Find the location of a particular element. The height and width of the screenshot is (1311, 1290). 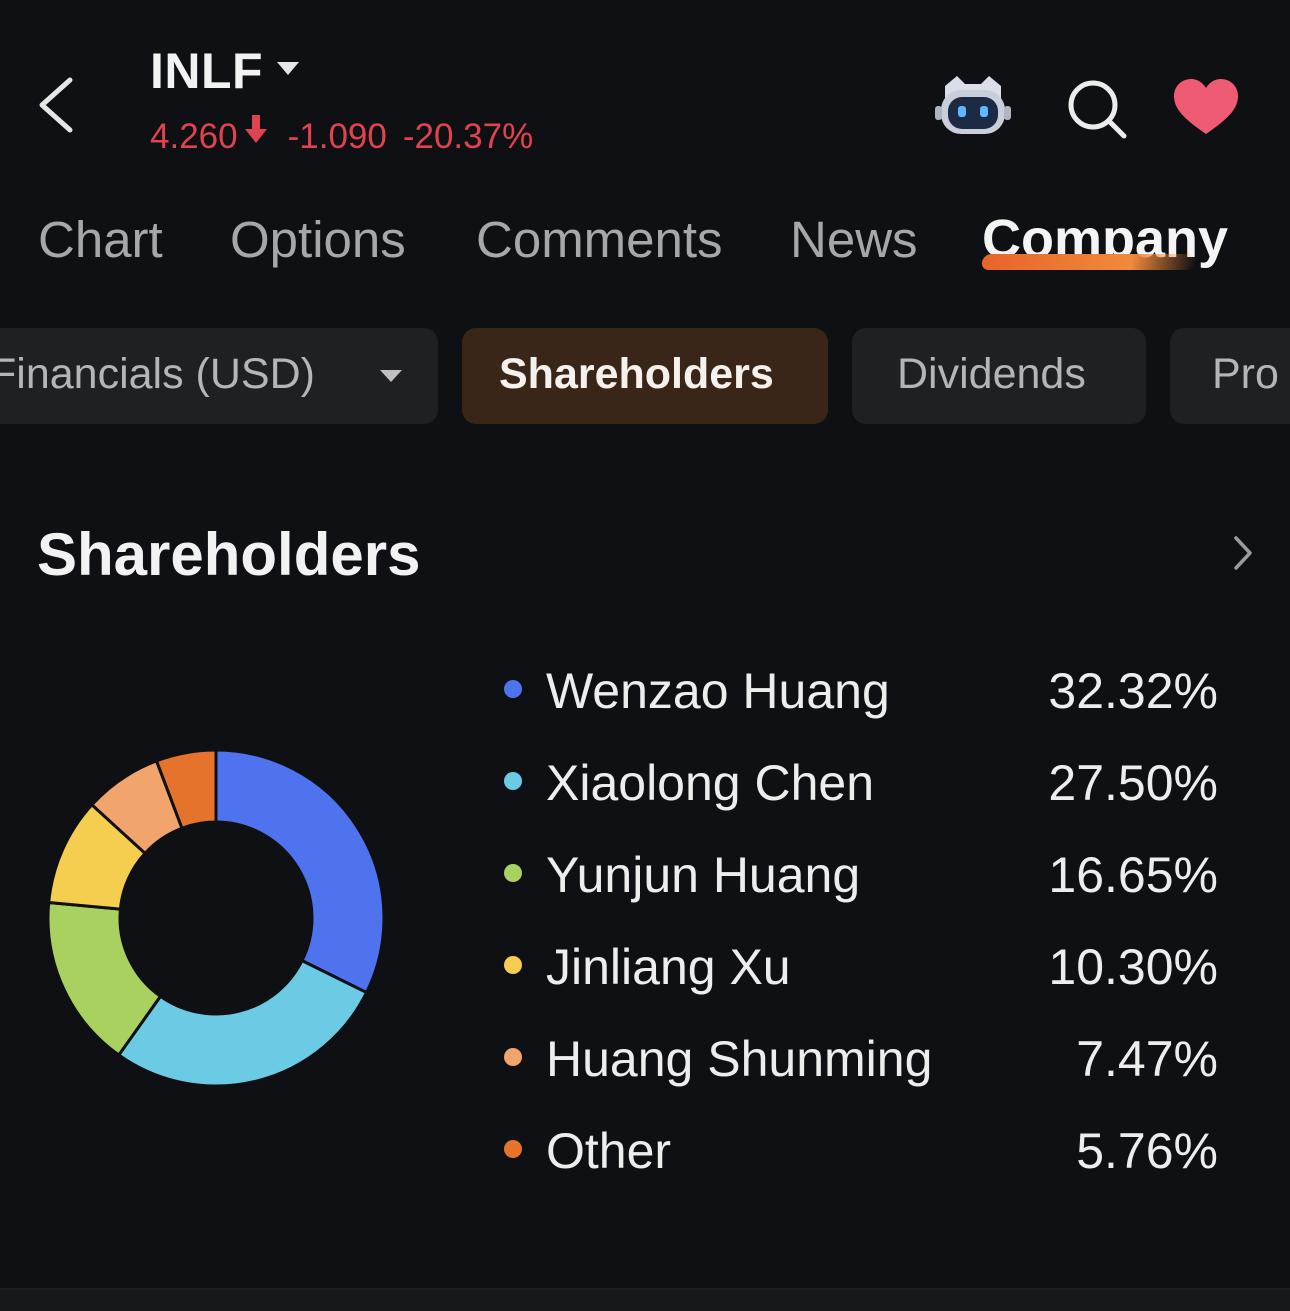

quote-line: 4.260 -1.090 -20.37% is located at coordinates (341, 134).